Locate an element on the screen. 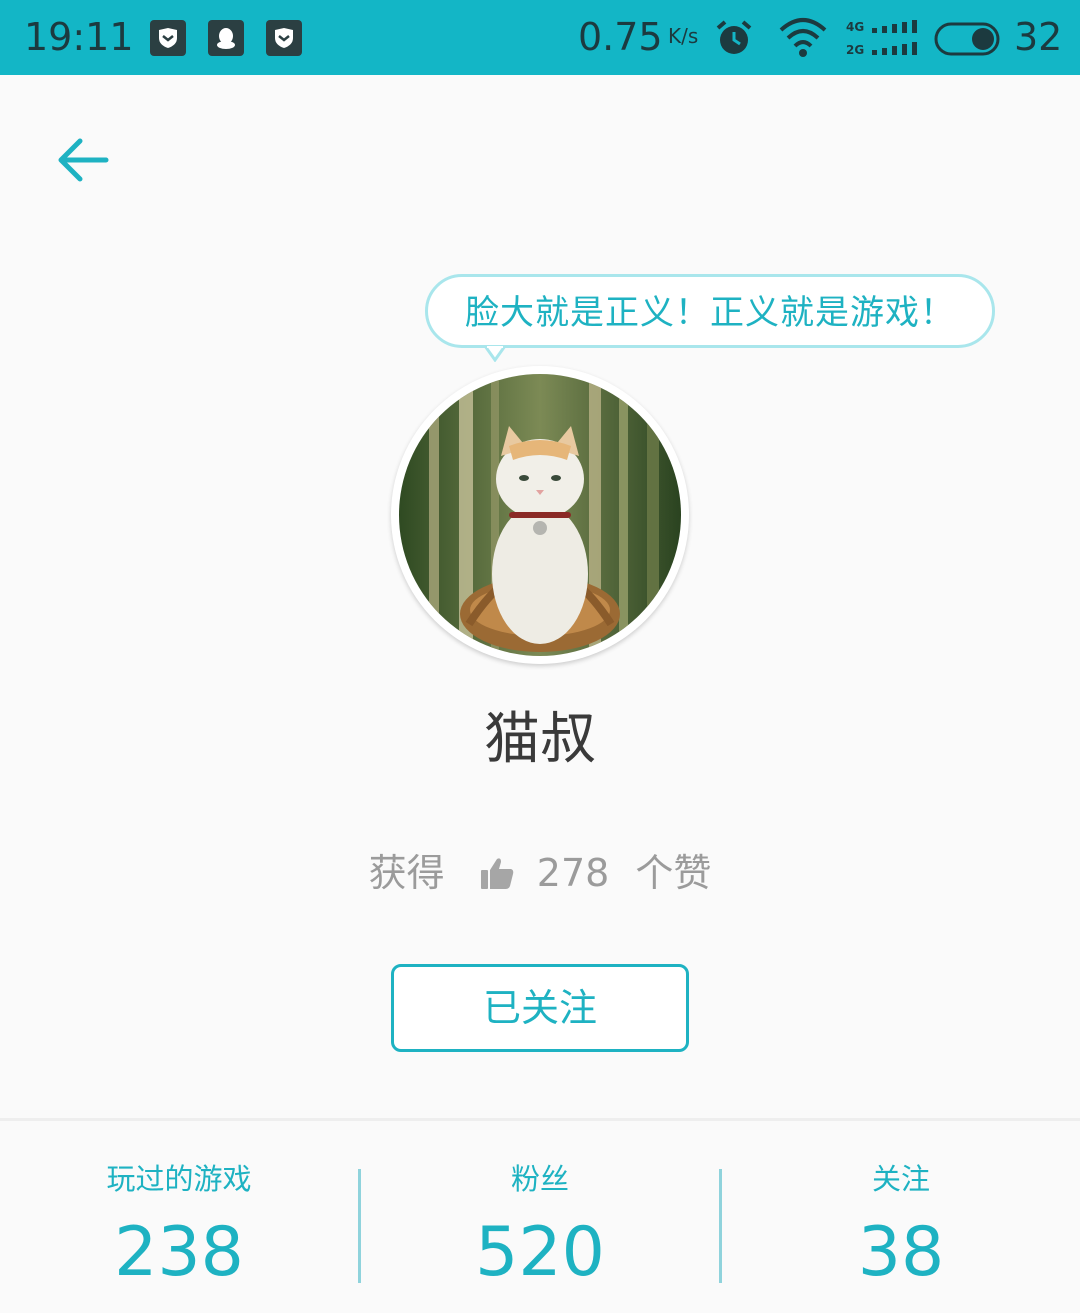 Image resolution: width=1080 pixels, height=1313 pixels. signal-icon is located at coordinates (894, 37).